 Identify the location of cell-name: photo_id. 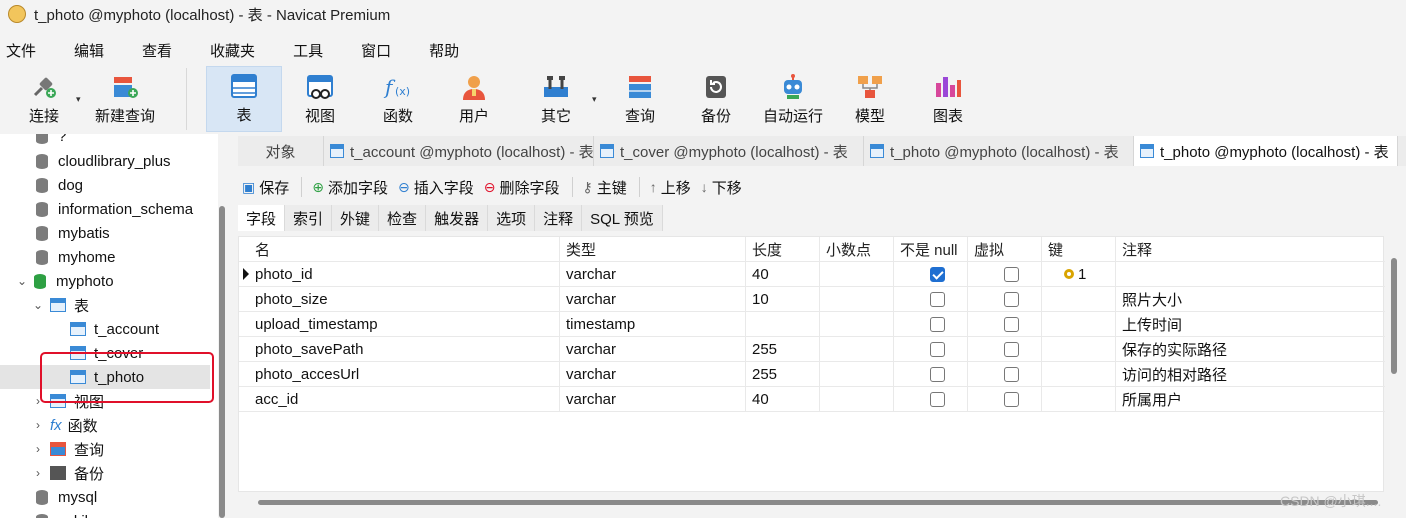
(404, 274).